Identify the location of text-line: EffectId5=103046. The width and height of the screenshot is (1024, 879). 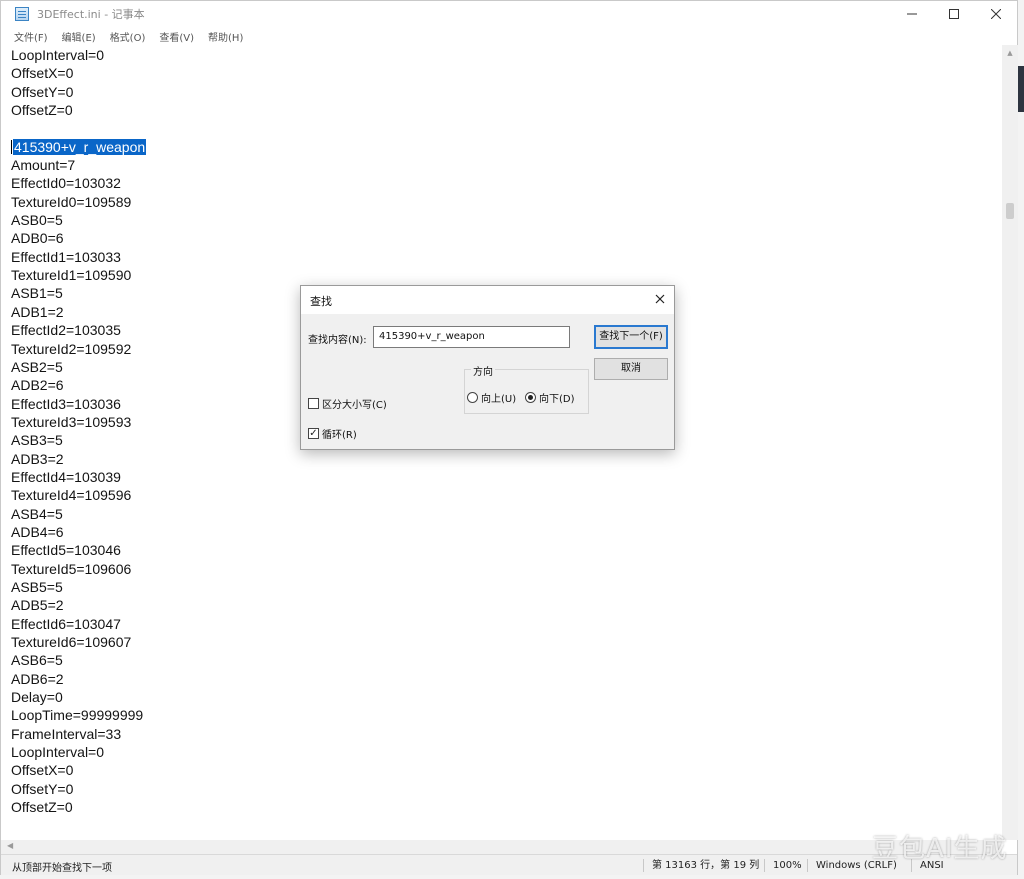
(66, 550).